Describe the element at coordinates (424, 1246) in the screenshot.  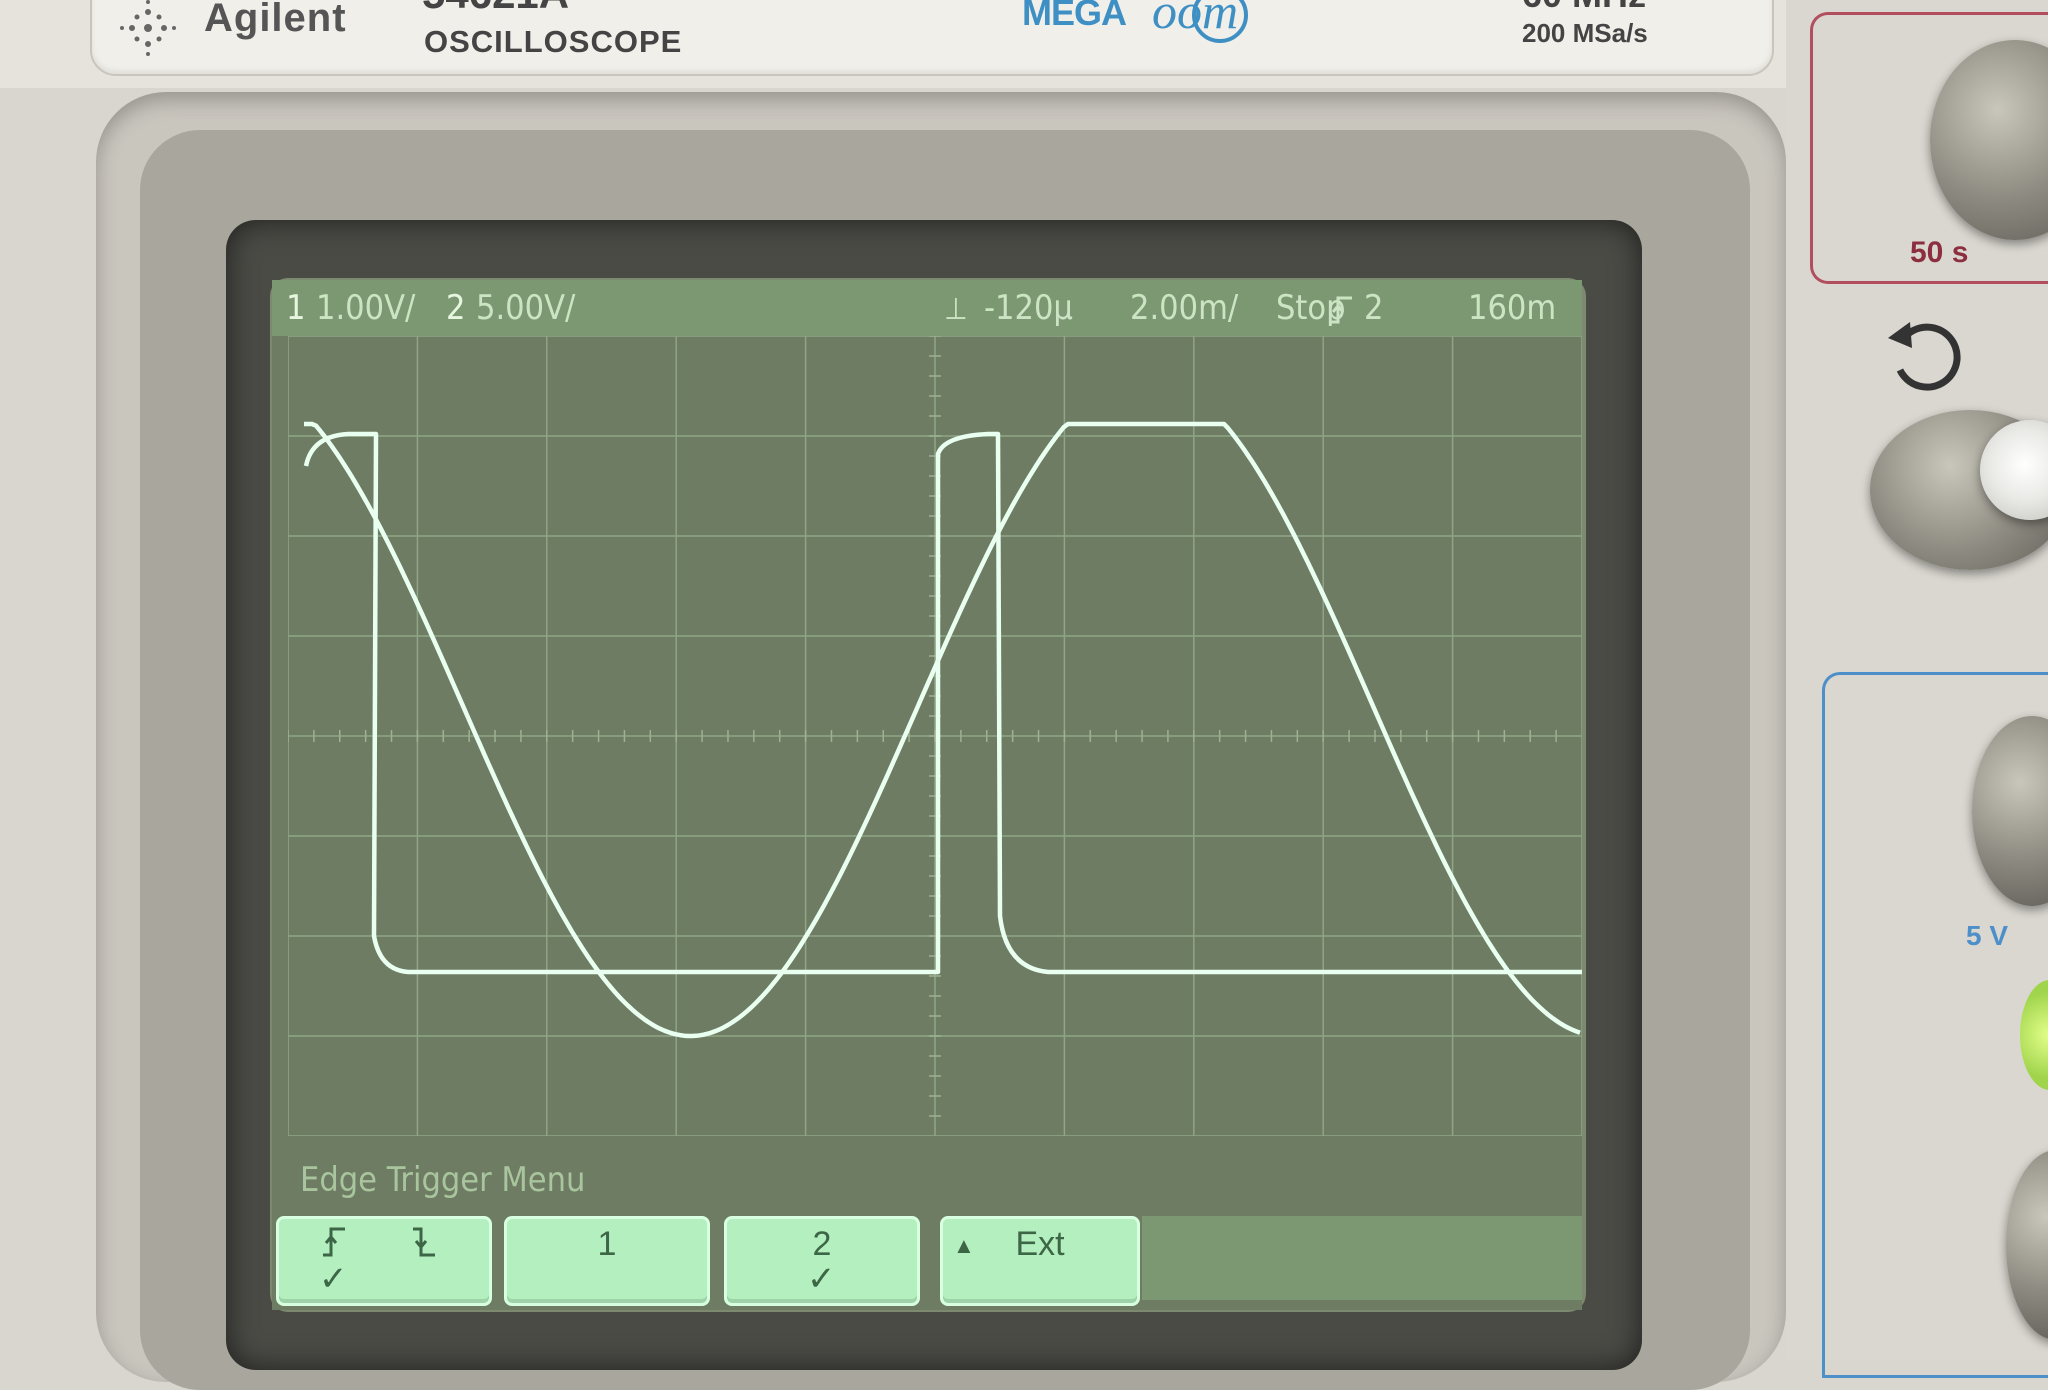
I see `falling-slope-icon` at that location.